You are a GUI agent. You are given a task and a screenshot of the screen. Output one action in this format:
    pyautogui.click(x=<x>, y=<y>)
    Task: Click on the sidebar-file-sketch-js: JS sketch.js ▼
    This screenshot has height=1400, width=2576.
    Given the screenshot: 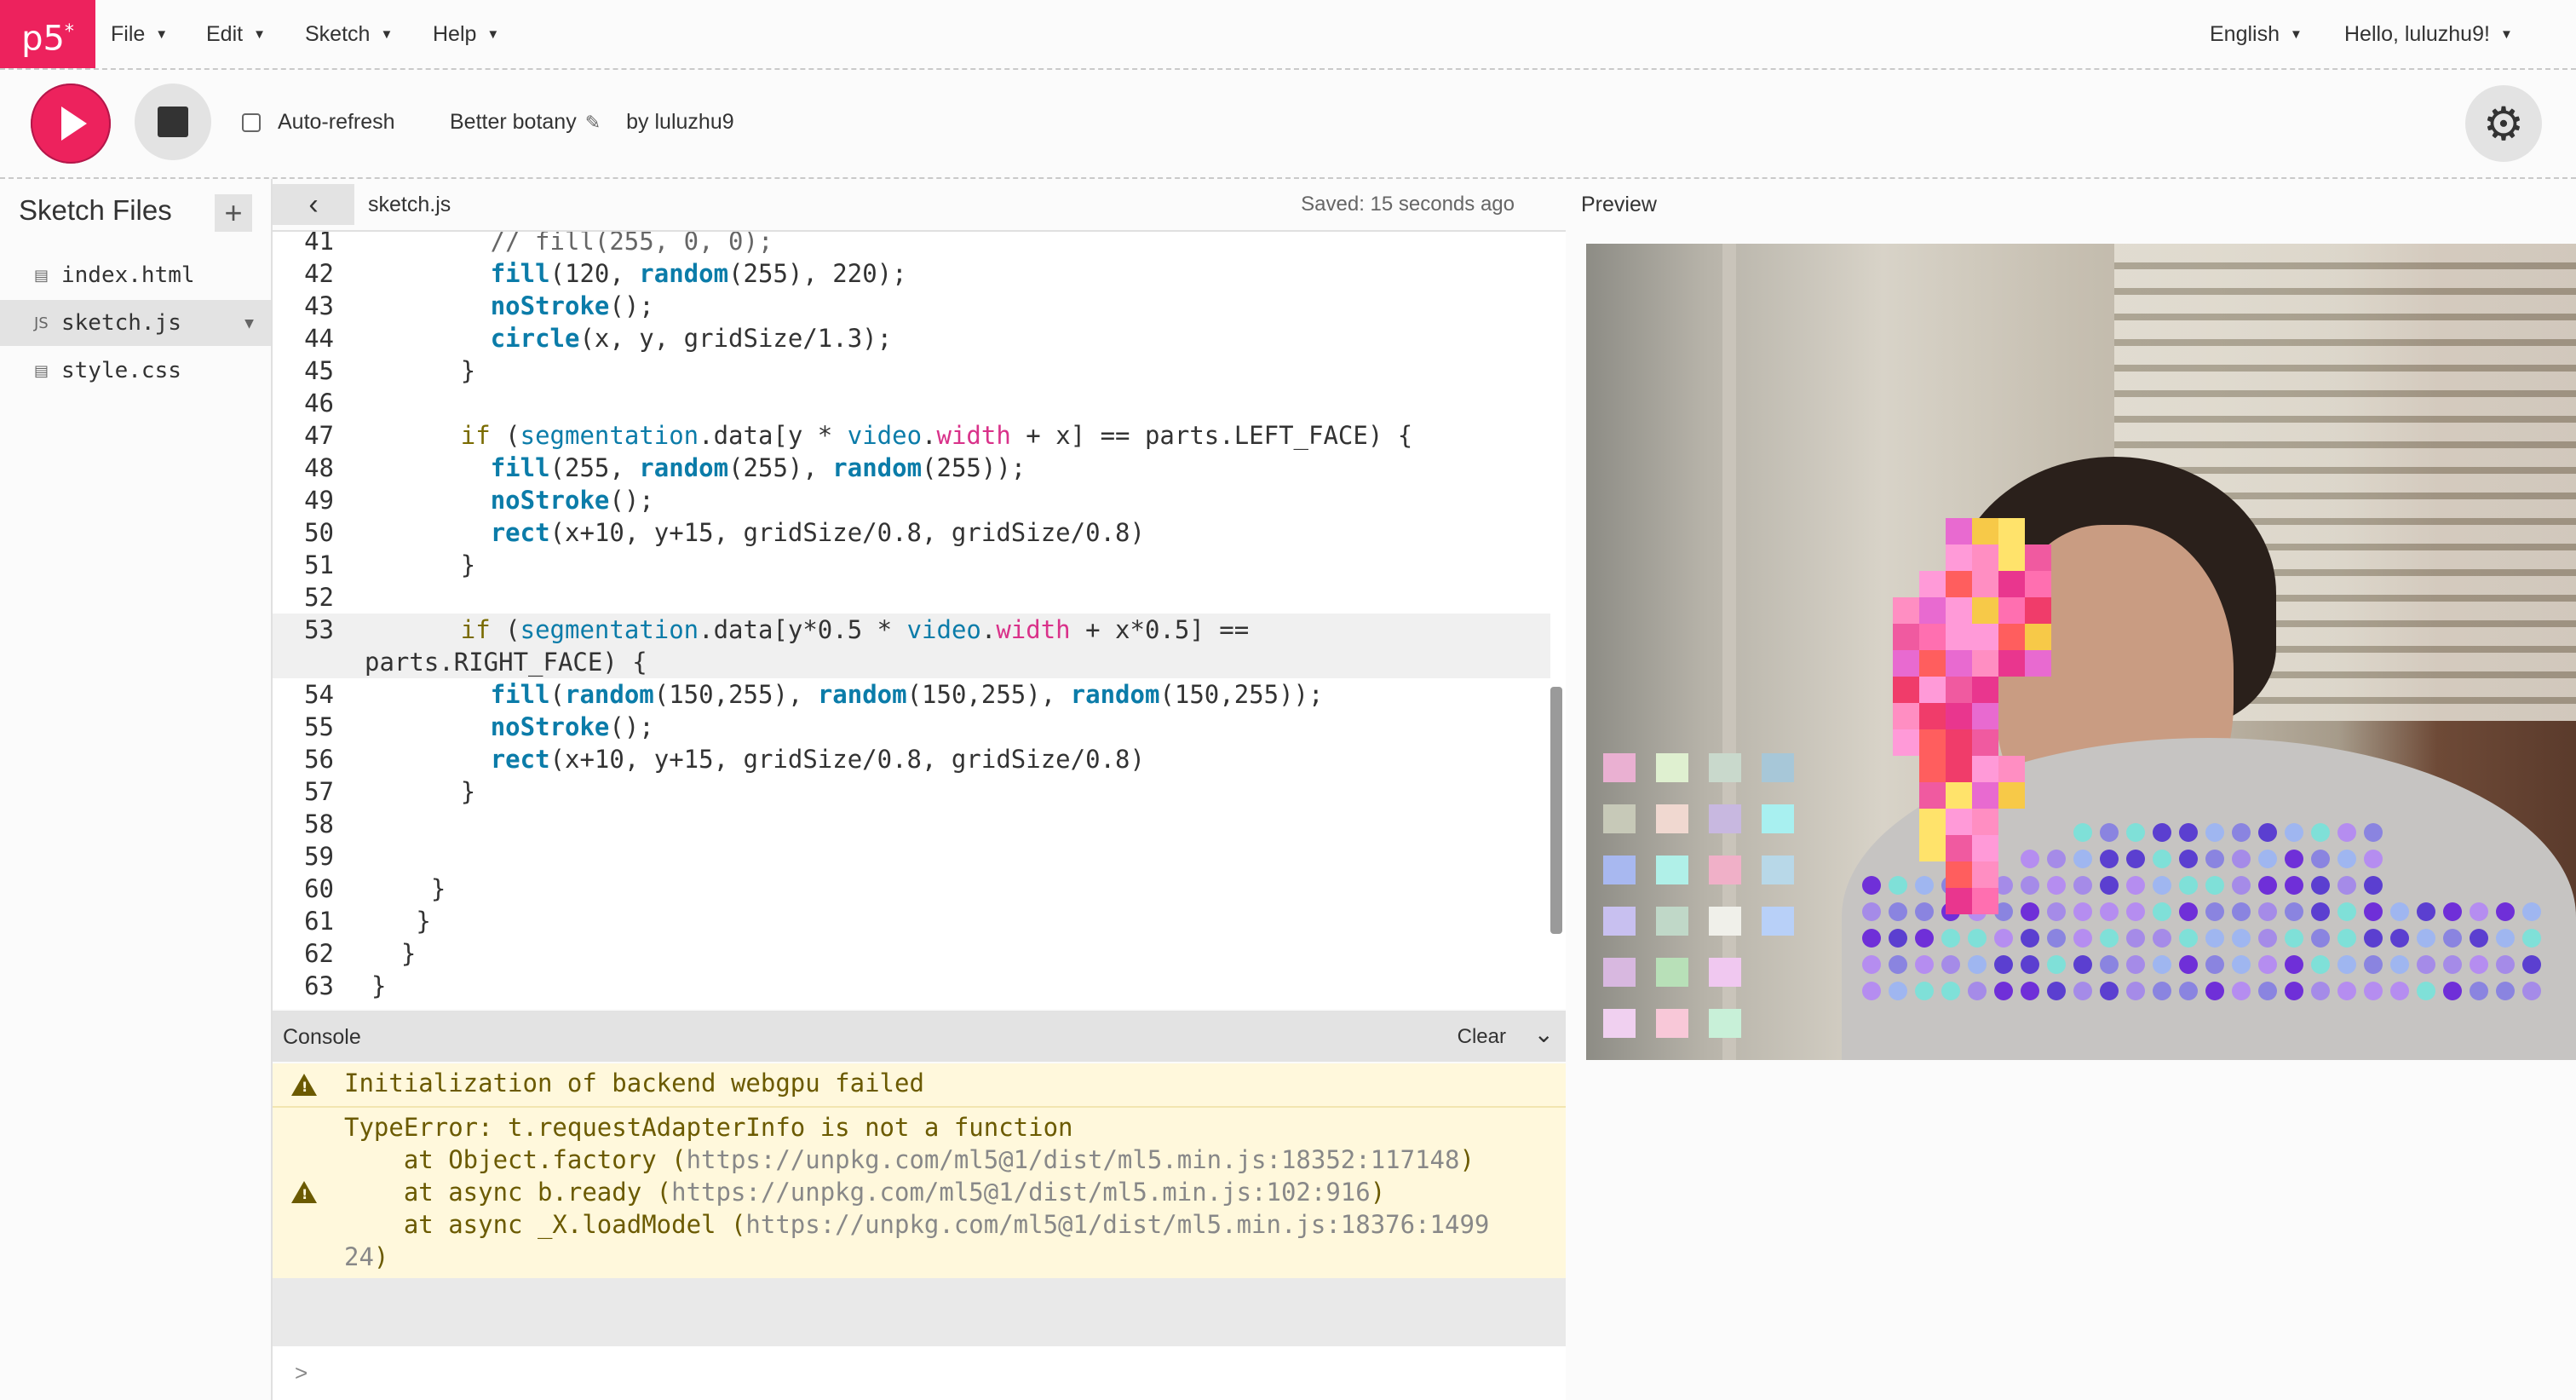 What is the action you would take?
    pyautogui.click(x=136, y=323)
    